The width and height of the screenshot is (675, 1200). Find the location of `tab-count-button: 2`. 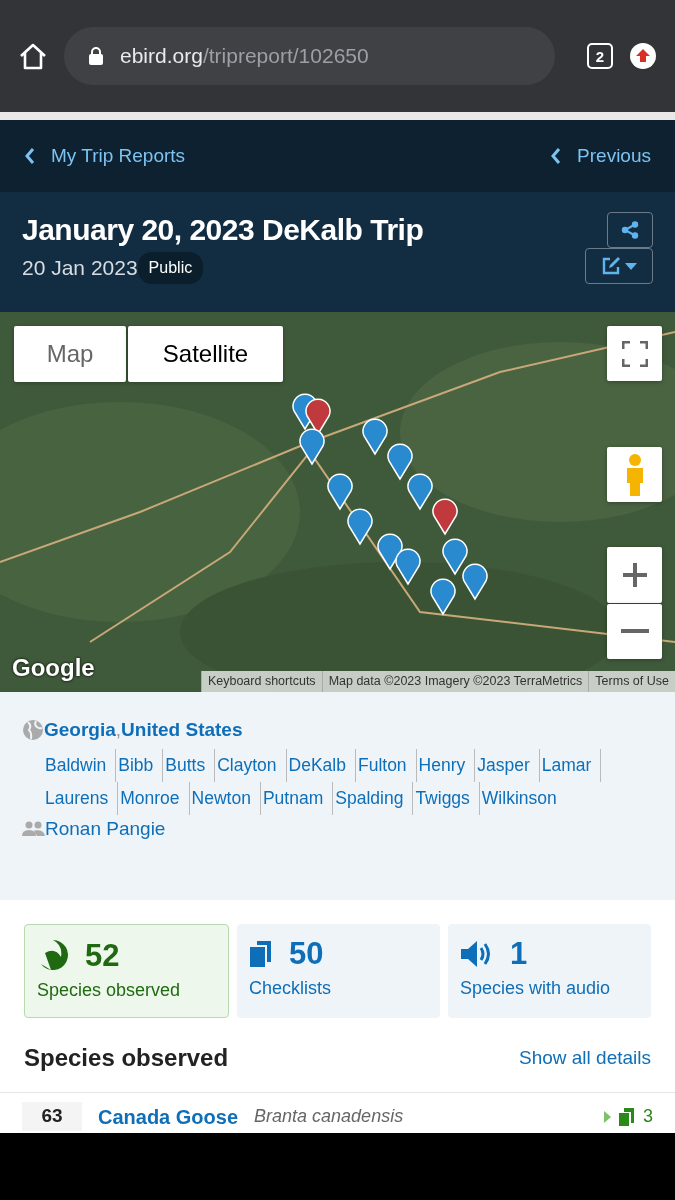

tab-count-button: 2 is located at coordinates (600, 56).